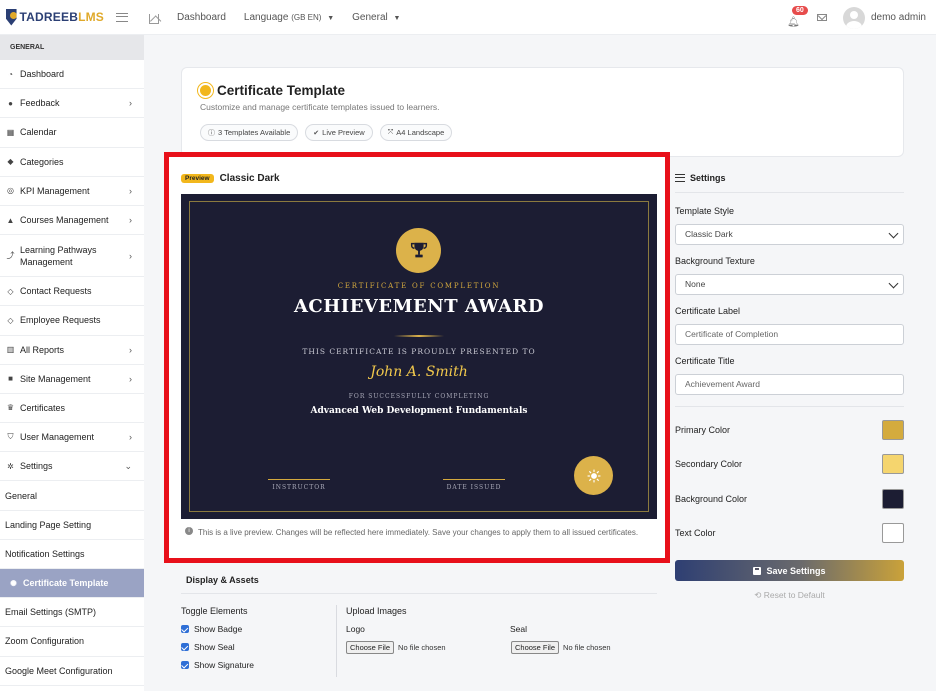 The height and width of the screenshot is (691, 936). What do you see at coordinates (789, 384) in the screenshot?
I see `certificate-title-input: Achievement Award` at bounding box center [789, 384].